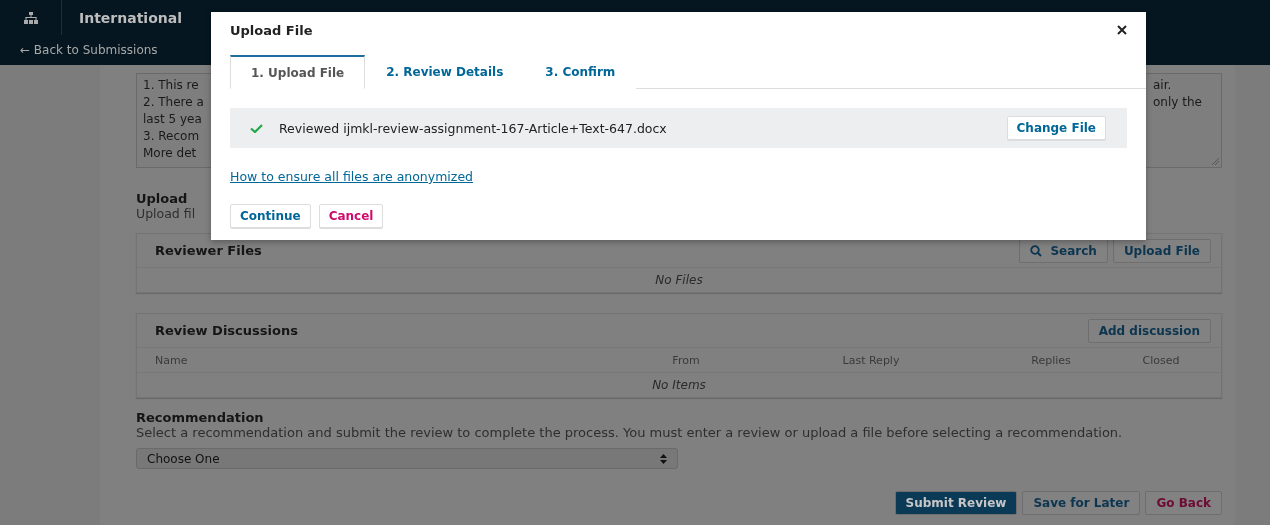  What do you see at coordinates (271, 30) in the screenshot?
I see `dialog-title: Upload File` at bounding box center [271, 30].